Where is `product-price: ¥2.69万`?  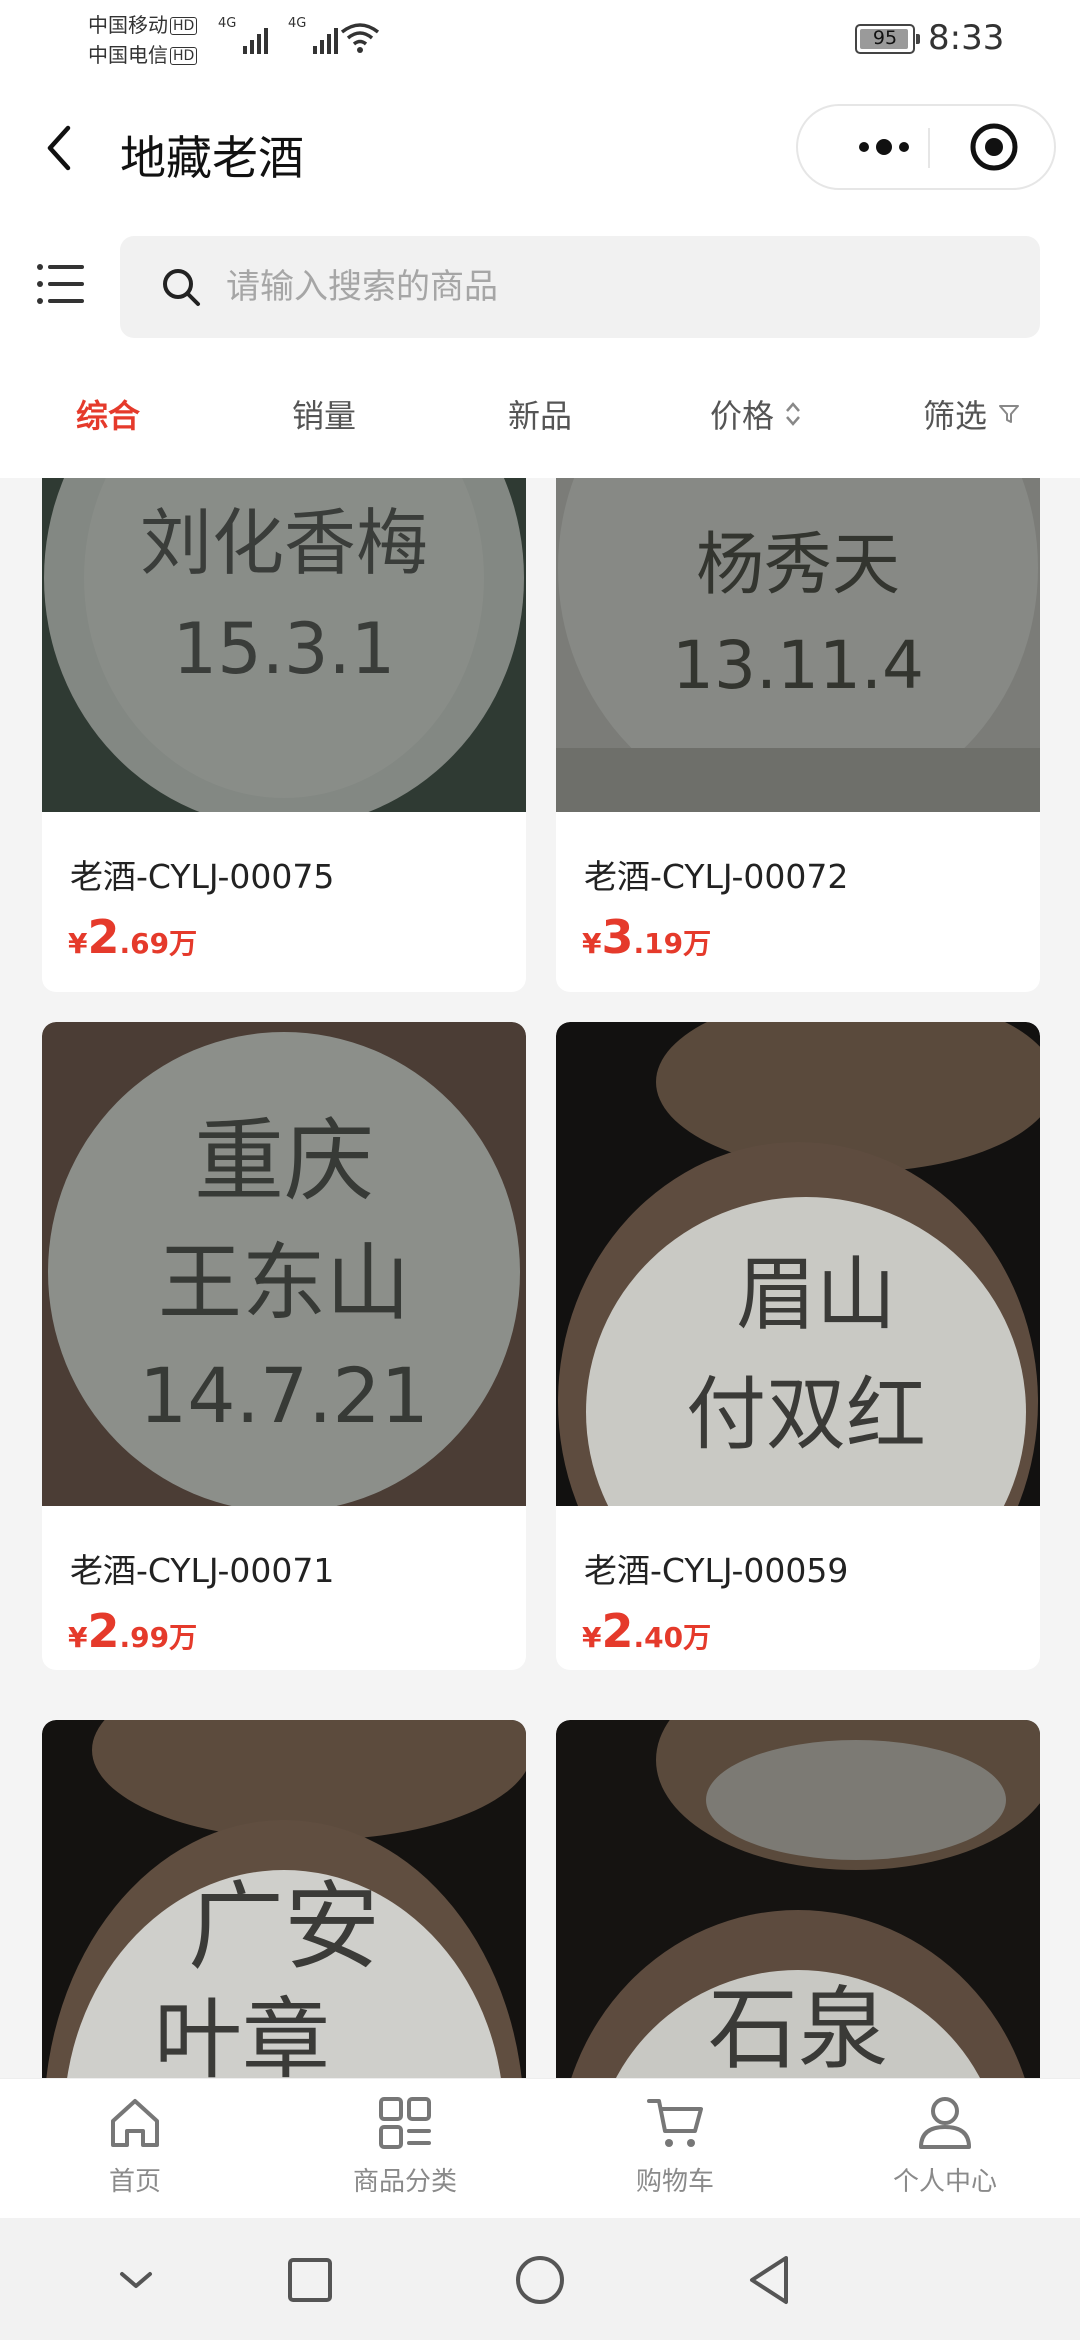 product-price: ¥2.69万 is located at coordinates (132, 937).